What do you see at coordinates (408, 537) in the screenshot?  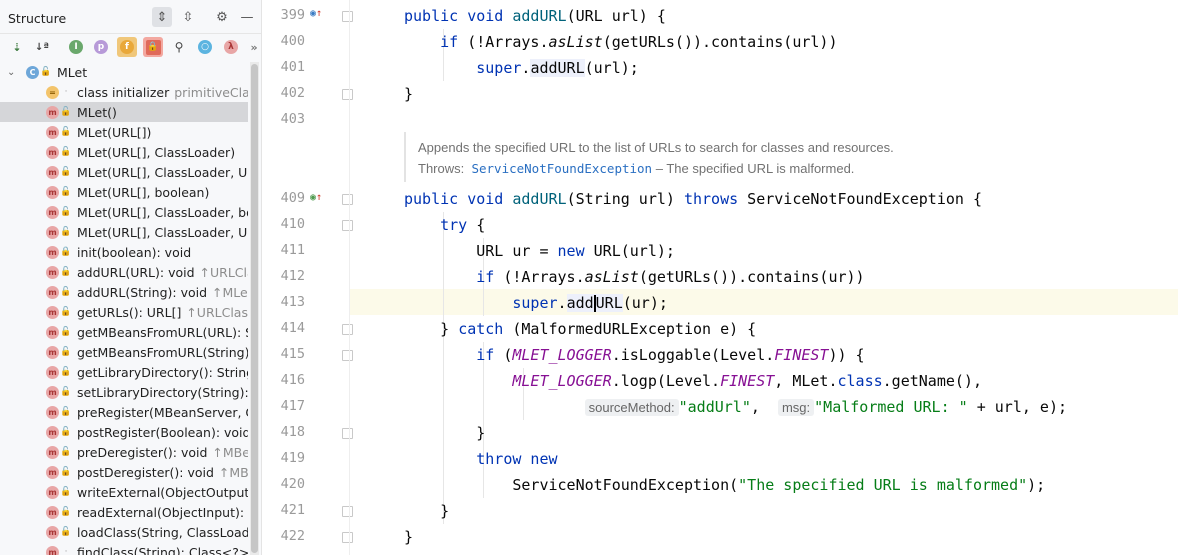 I see `code-line-422: }` at bounding box center [408, 537].